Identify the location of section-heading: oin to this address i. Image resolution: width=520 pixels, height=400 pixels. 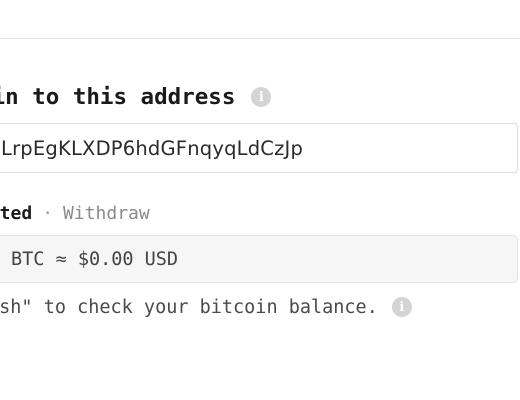
(136, 97).